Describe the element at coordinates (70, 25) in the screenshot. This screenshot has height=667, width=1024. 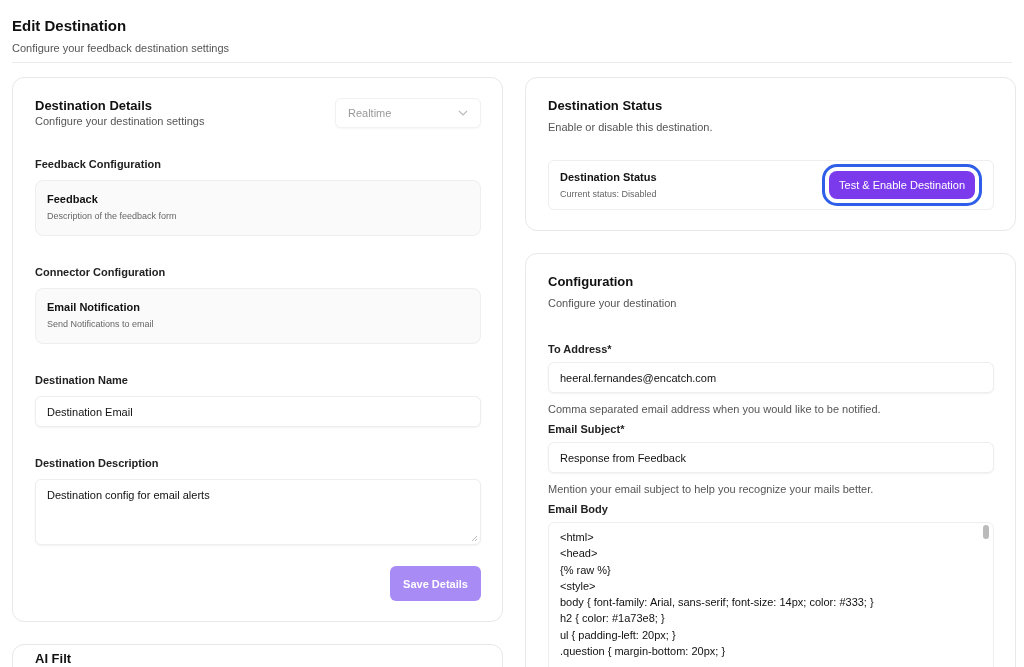
I see `page-title: Edit Destination` at that location.